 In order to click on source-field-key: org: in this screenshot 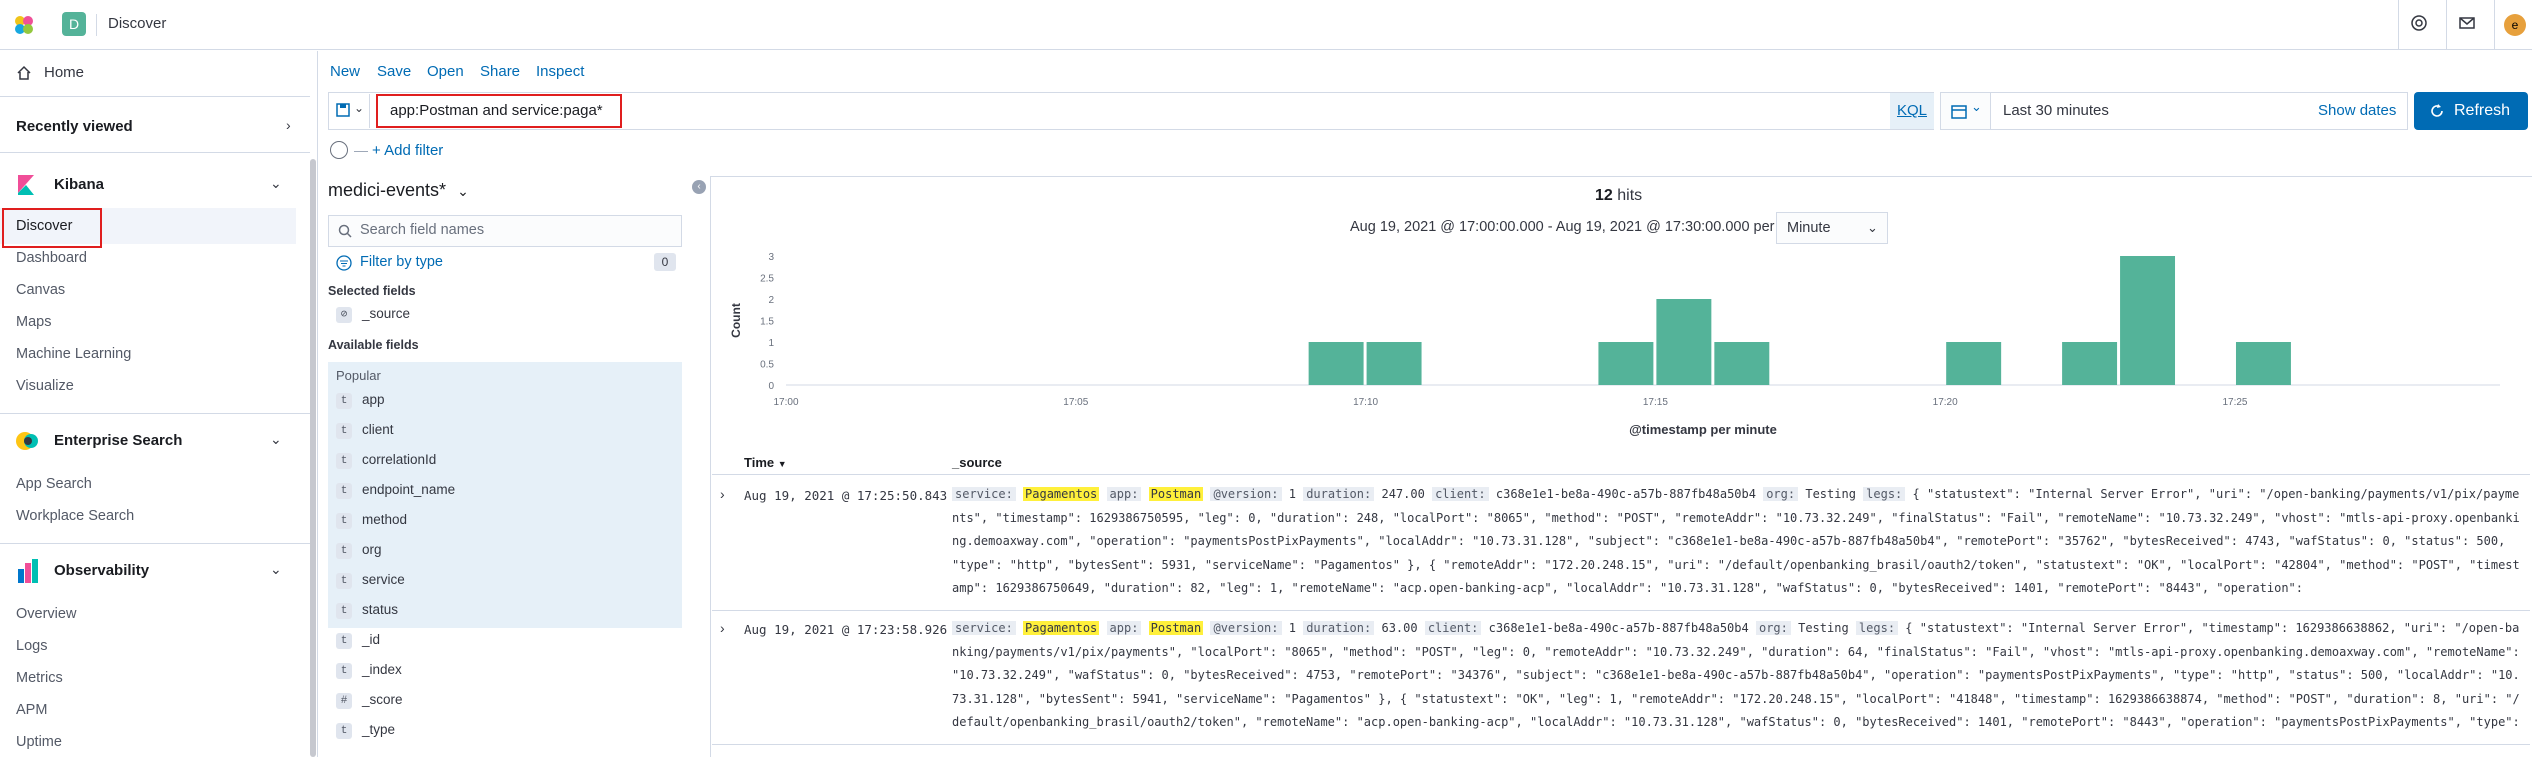, I will do `click(1773, 628)`.